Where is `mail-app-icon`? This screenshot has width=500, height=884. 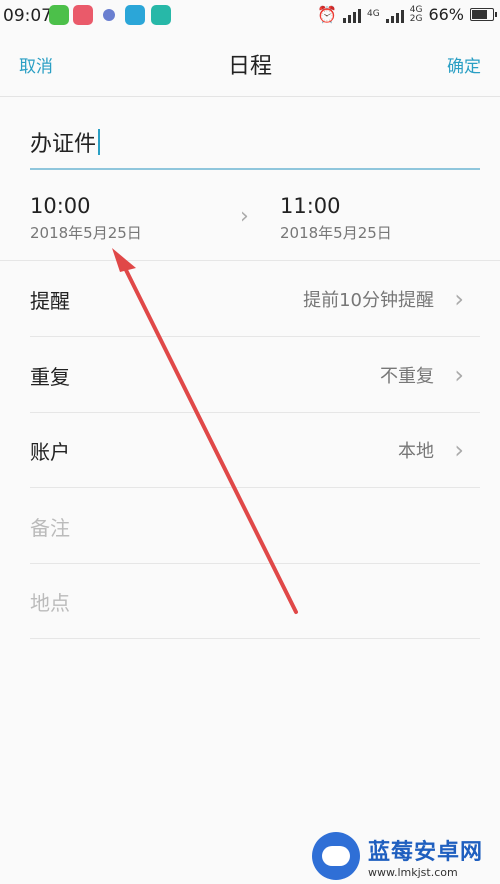 mail-app-icon is located at coordinates (83, 15).